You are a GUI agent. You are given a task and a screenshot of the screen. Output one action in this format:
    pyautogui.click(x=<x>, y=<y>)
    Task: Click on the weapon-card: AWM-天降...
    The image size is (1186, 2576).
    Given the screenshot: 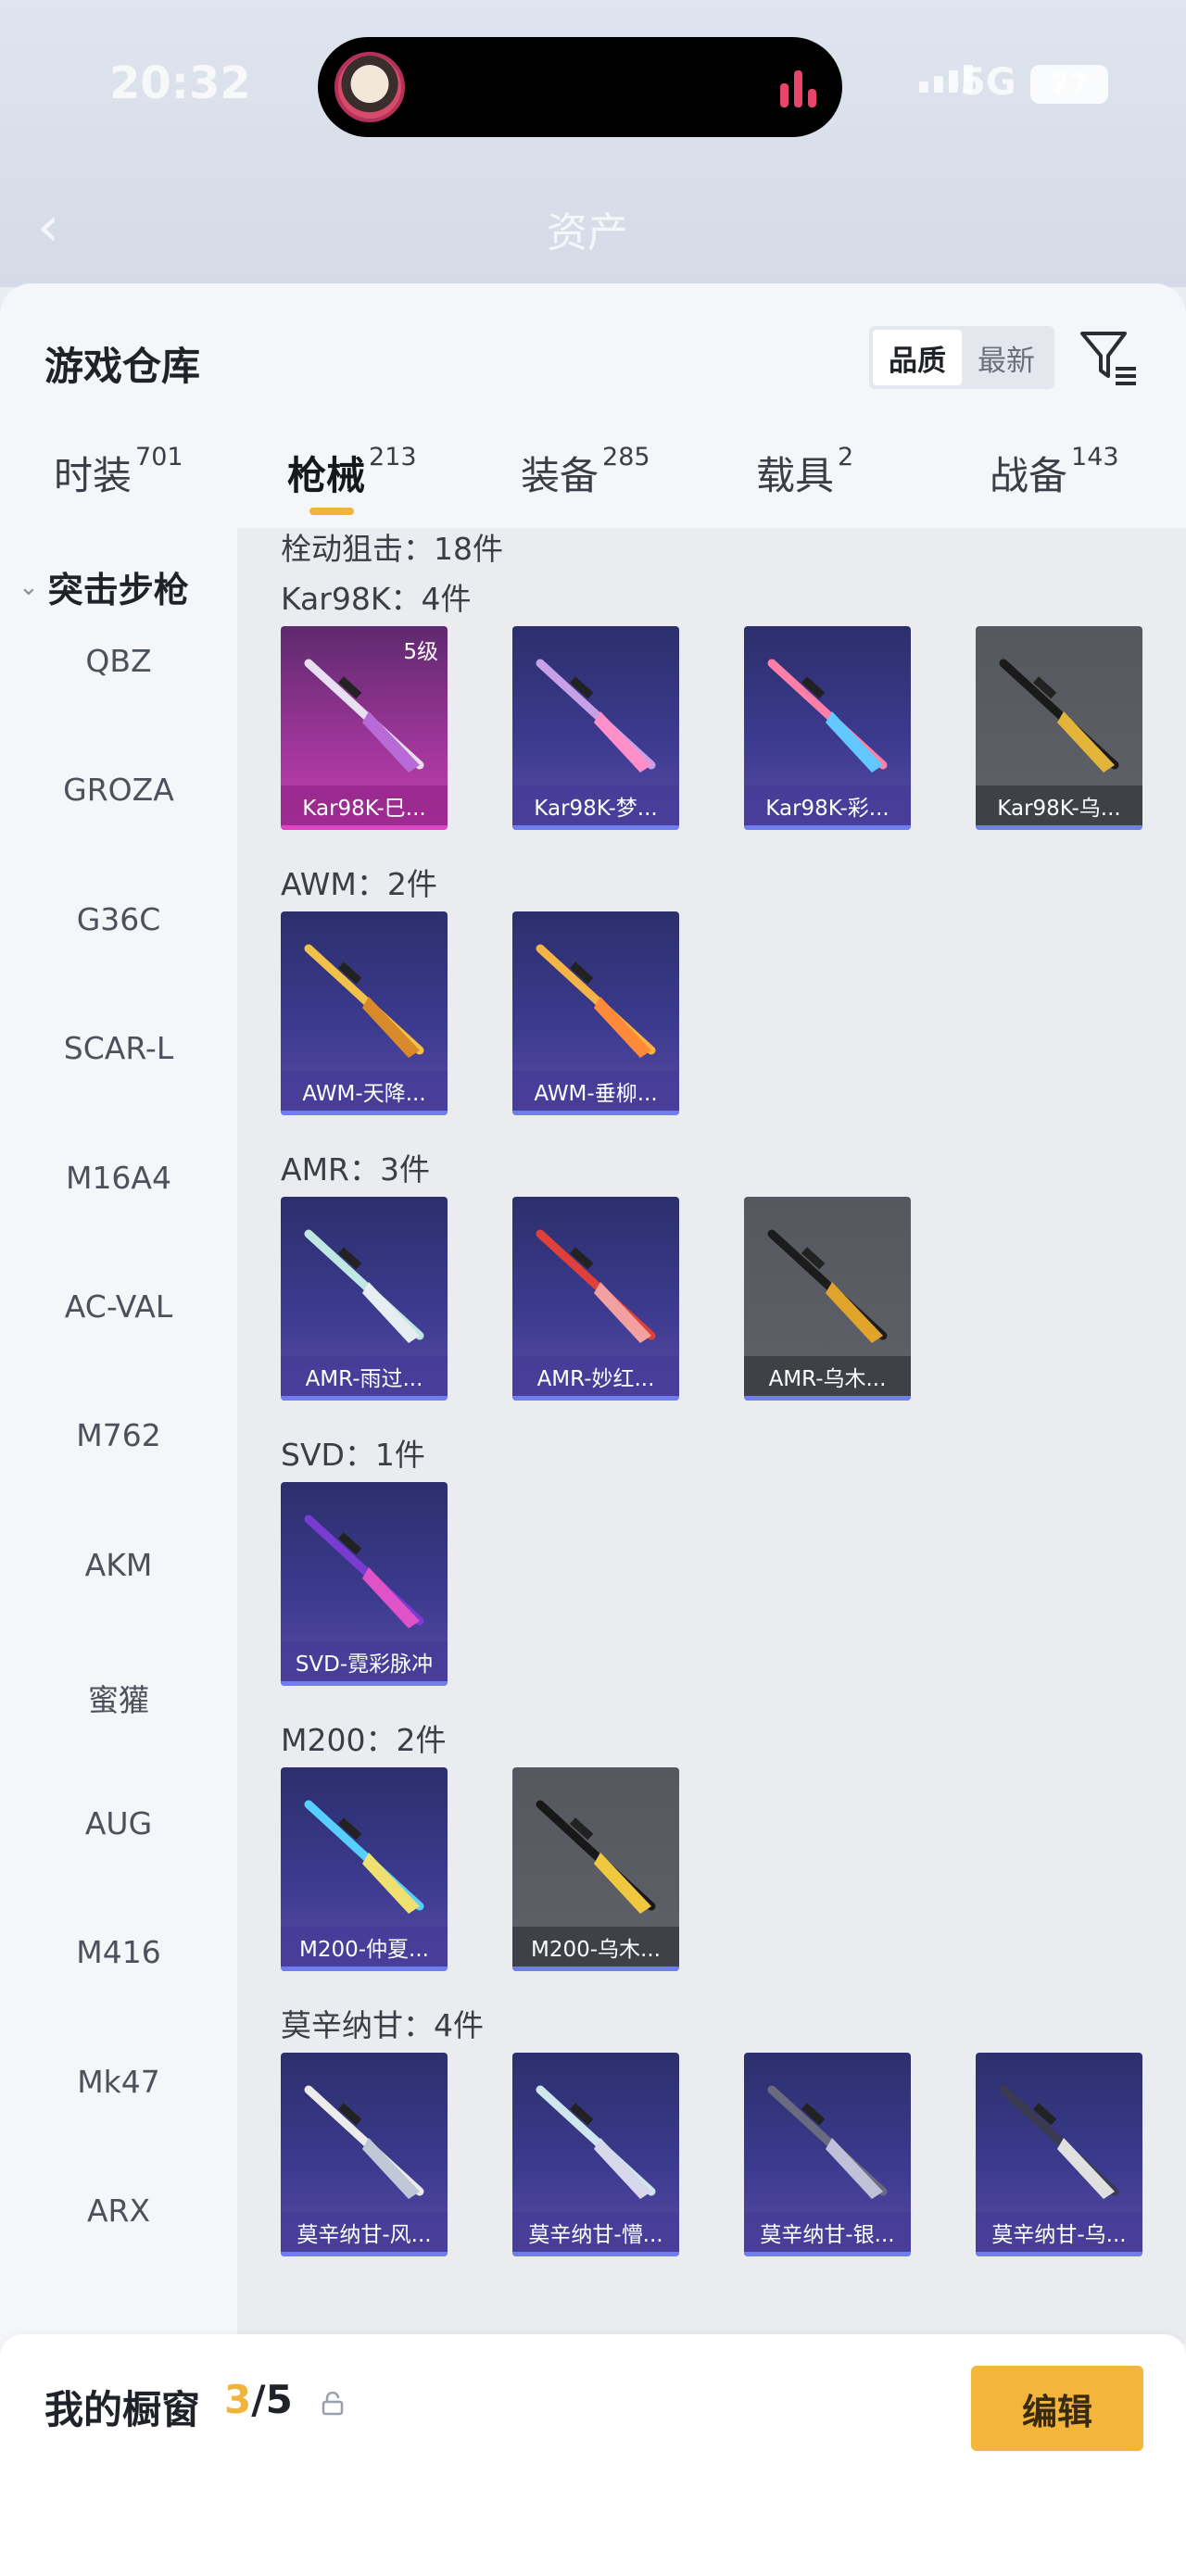 What is the action you would take?
    pyautogui.click(x=364, y=1013)
    